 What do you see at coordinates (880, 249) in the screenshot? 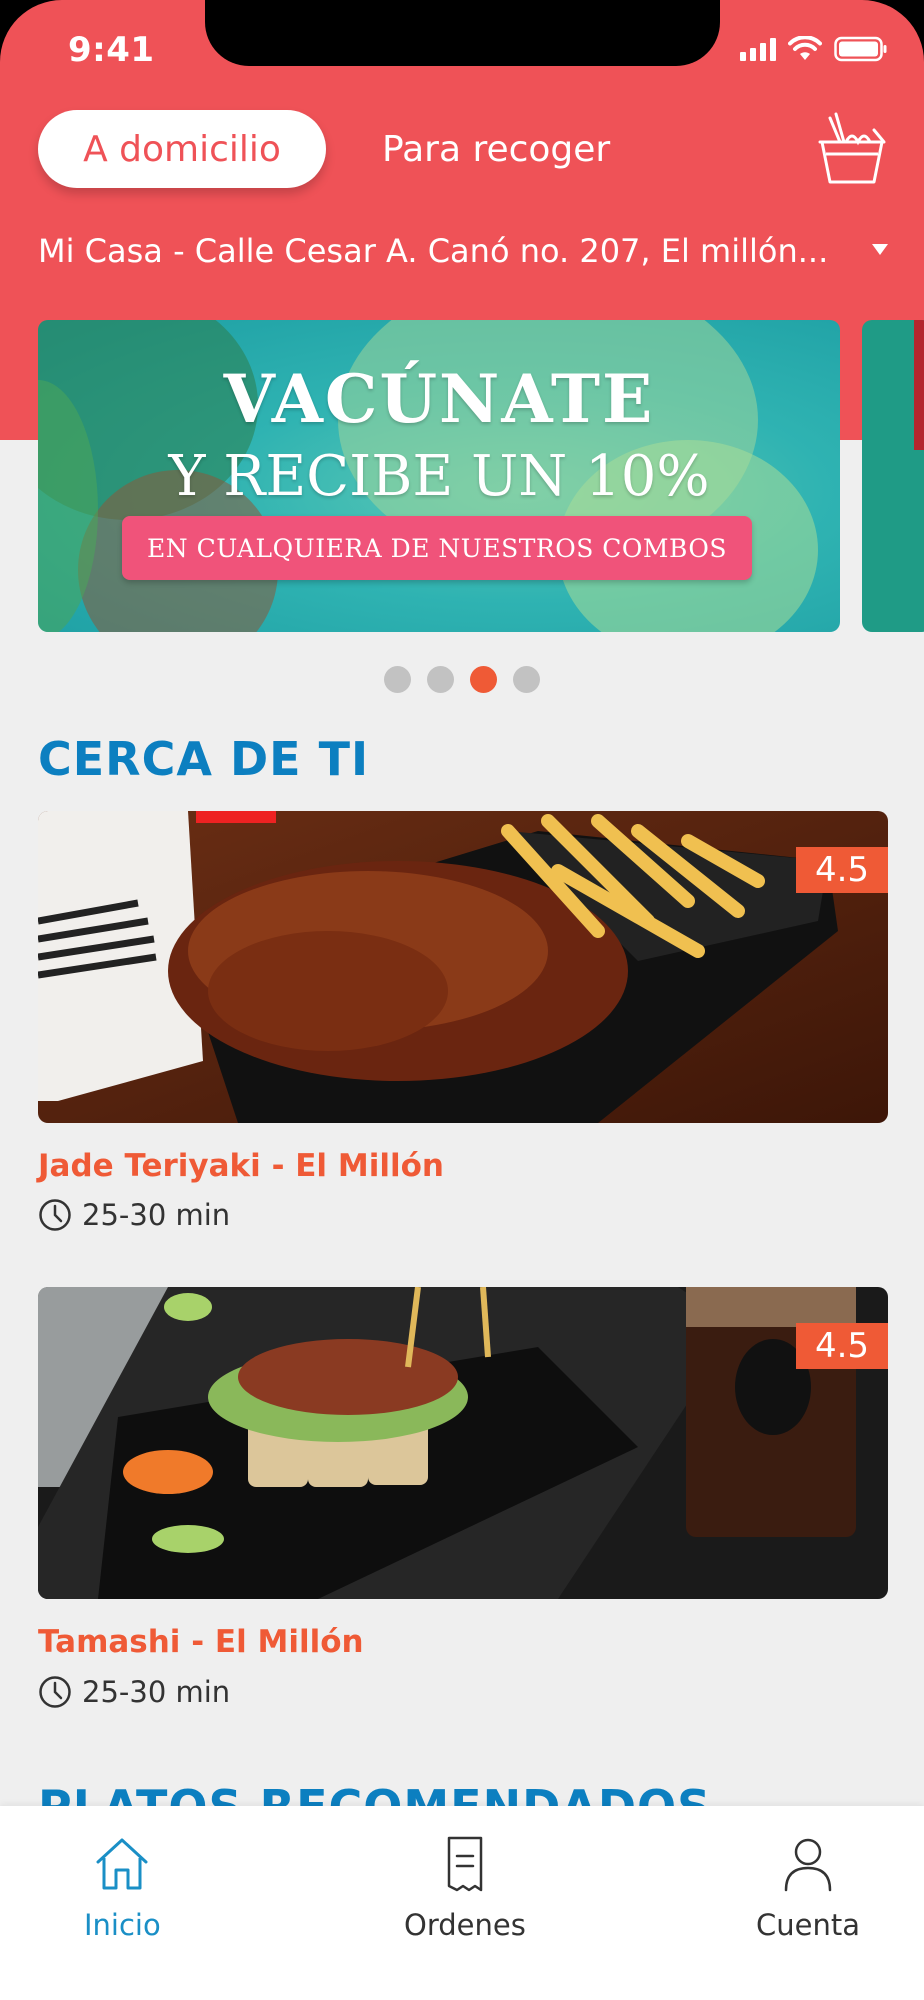
I see `chevron-down-icon` at bounding box center [880, 249].